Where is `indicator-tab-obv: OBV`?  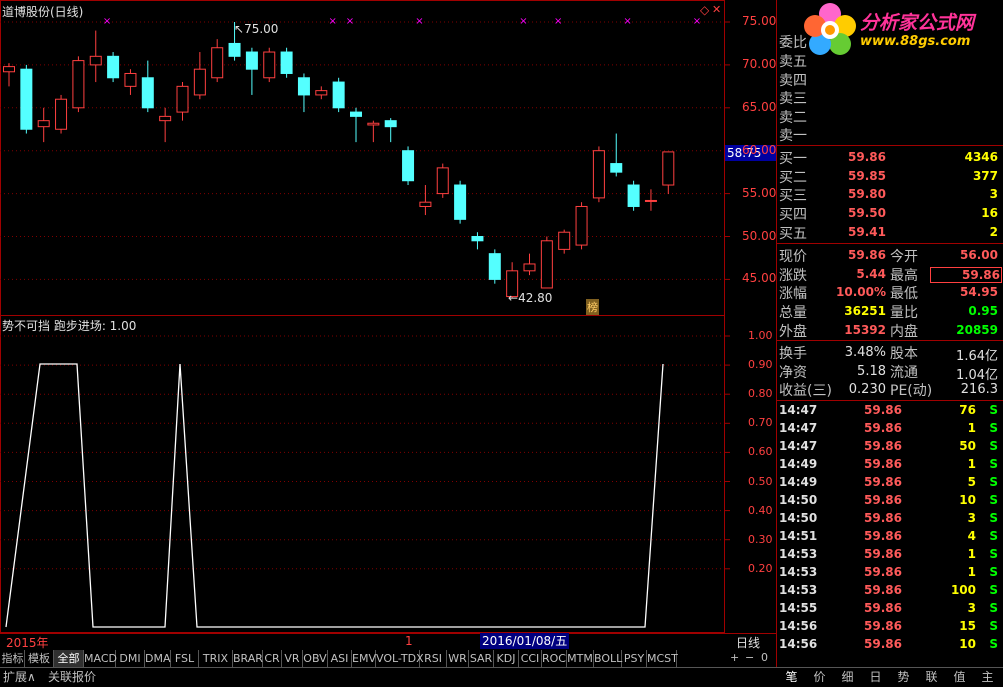 indicator-tab-obv: OBV is located at coordinates (315, 658).